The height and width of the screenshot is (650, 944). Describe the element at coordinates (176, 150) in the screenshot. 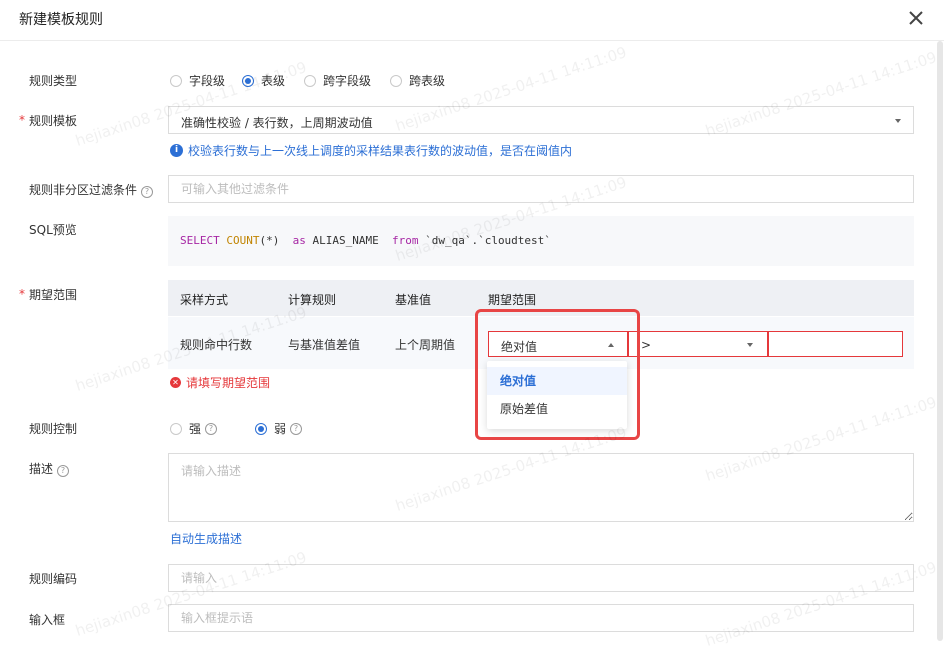

I see `info-icon: i` at that location.